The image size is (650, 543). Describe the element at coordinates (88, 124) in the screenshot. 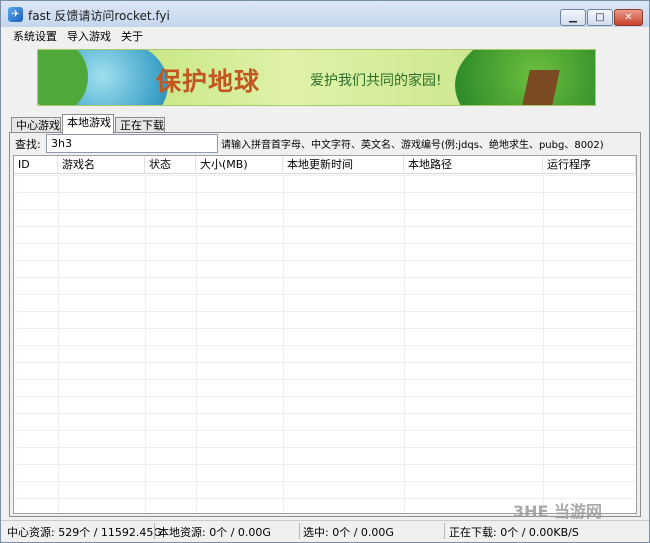

I see `tab-local-games: 本地游戏` at that location.